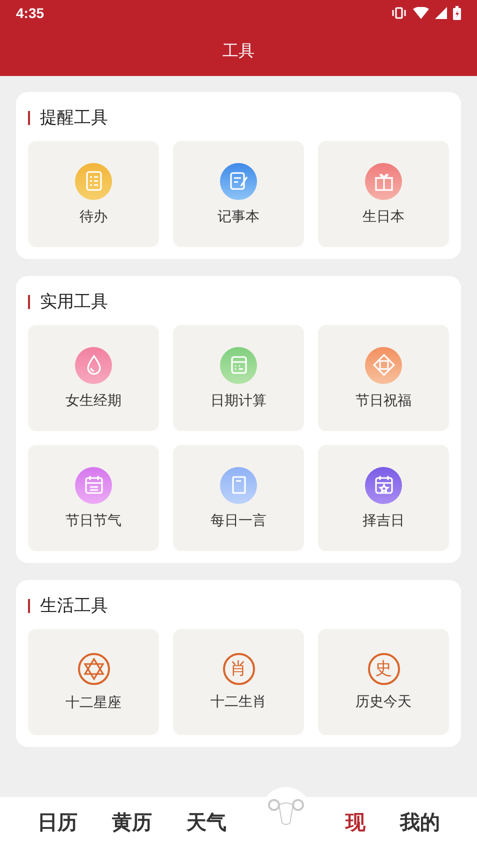 The image size is (477, 848). Describe the element at coordinates (286, 811) in the screenshot. I see `sheep-icon` at that location.